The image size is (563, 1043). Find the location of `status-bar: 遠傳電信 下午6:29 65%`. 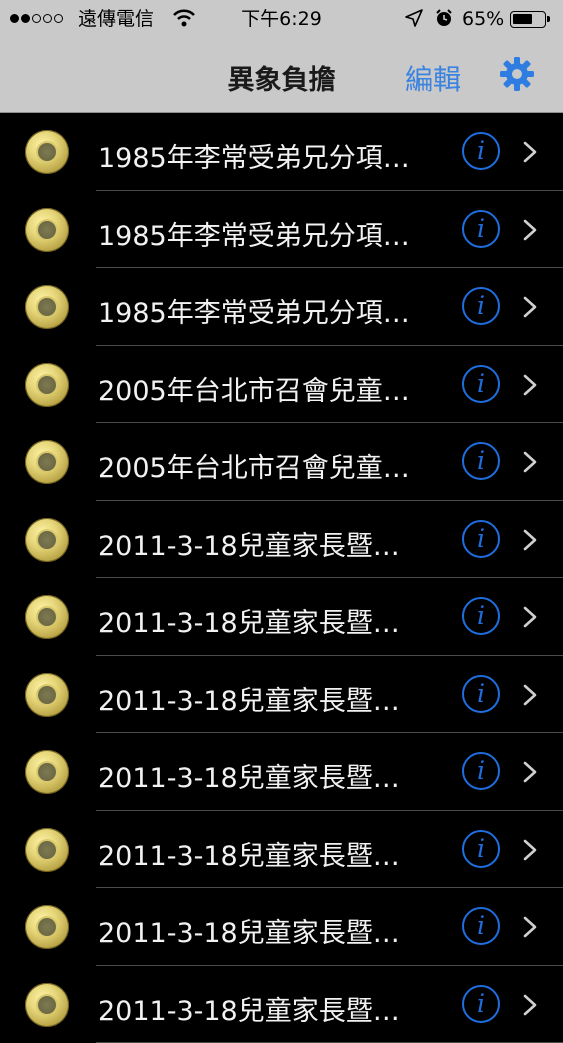

status-bar: 遠傳電信 下午6:29 65% is located at coordinates (281, 19).